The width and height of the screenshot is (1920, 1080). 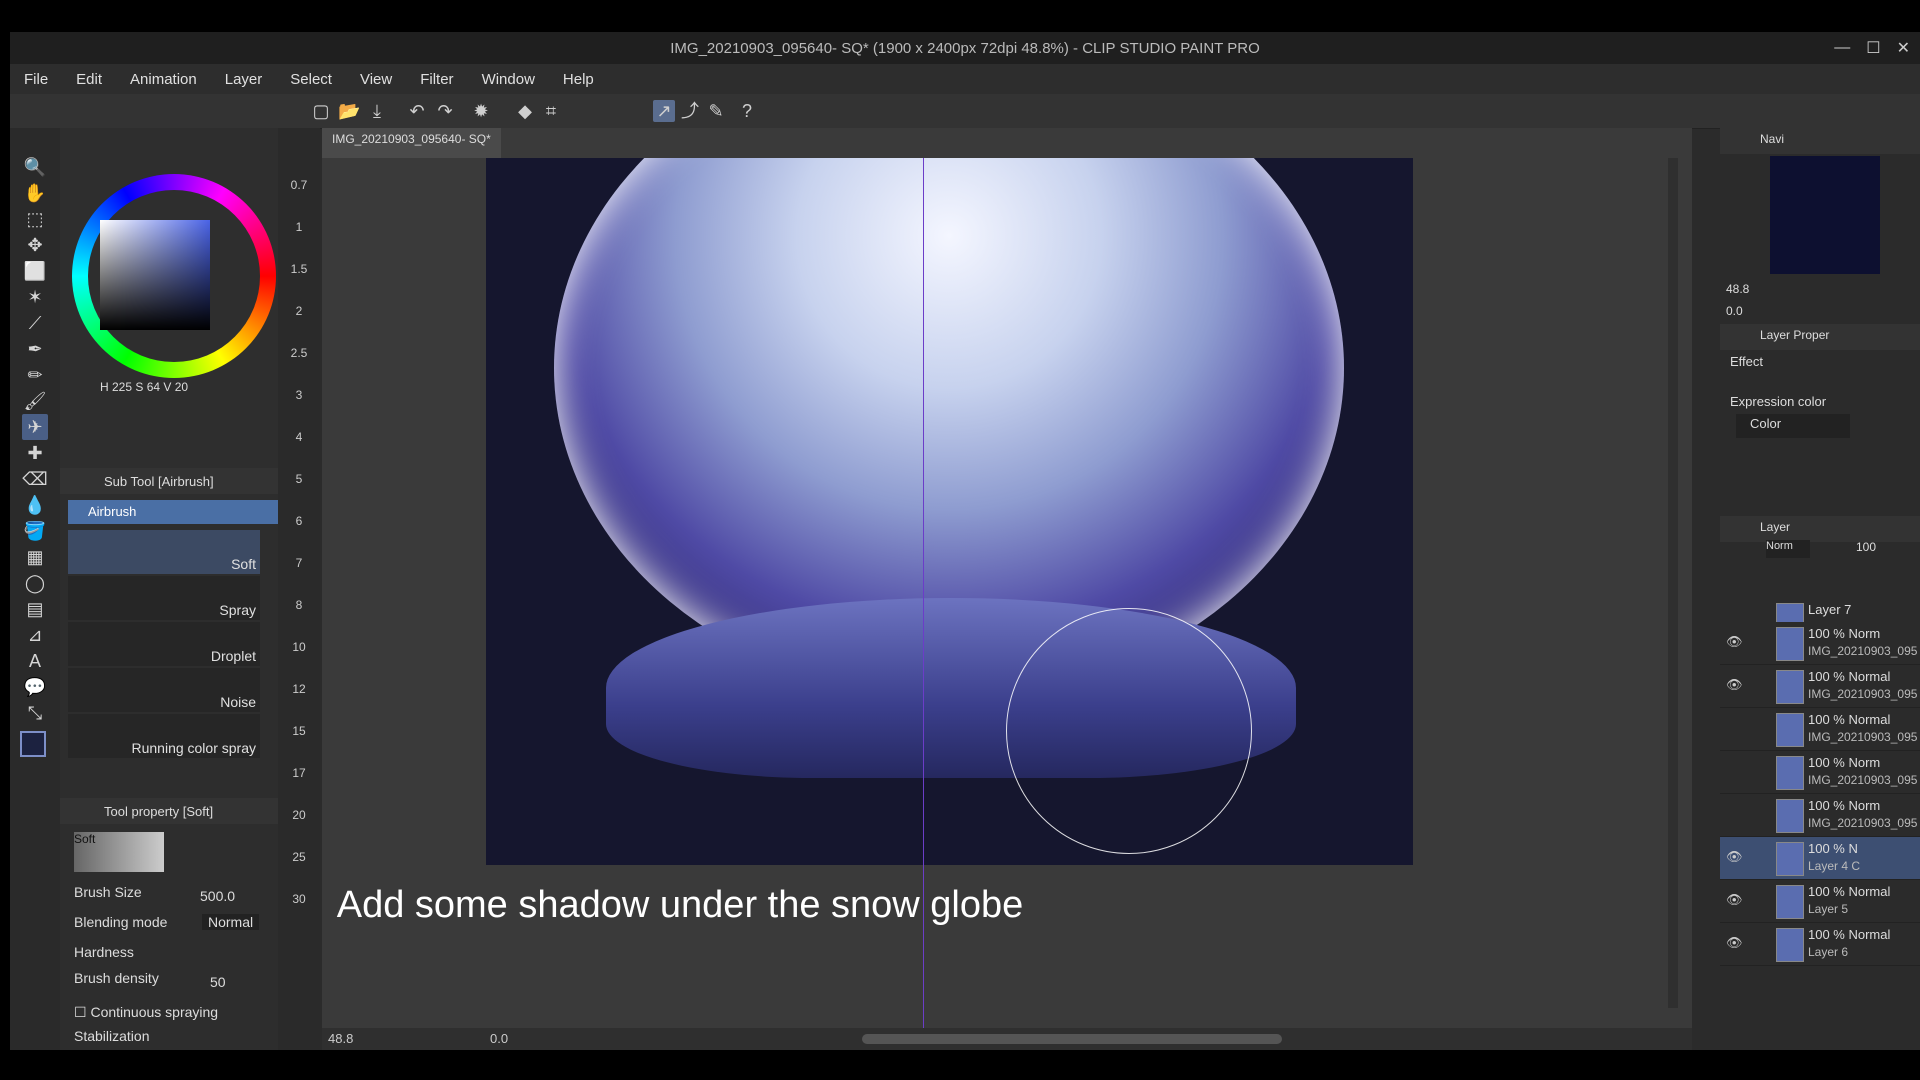 What do you see at coordinates (299, 521) in the screenshot?
I see `size-6: 6` at bounding box center [299, 521].